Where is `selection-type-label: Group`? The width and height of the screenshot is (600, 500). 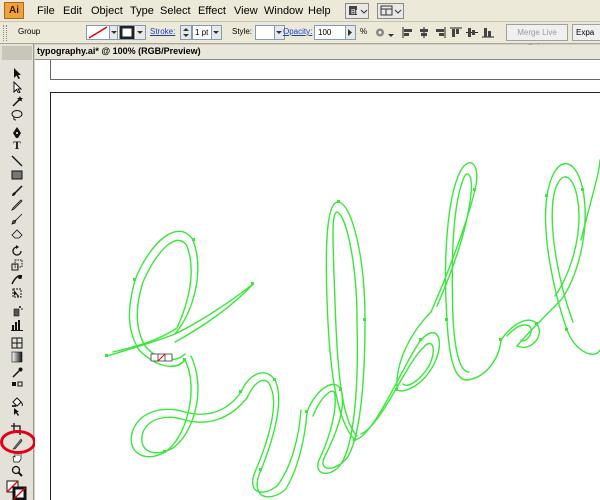
selection-type-label: Group is located at coordinates (29, 31).